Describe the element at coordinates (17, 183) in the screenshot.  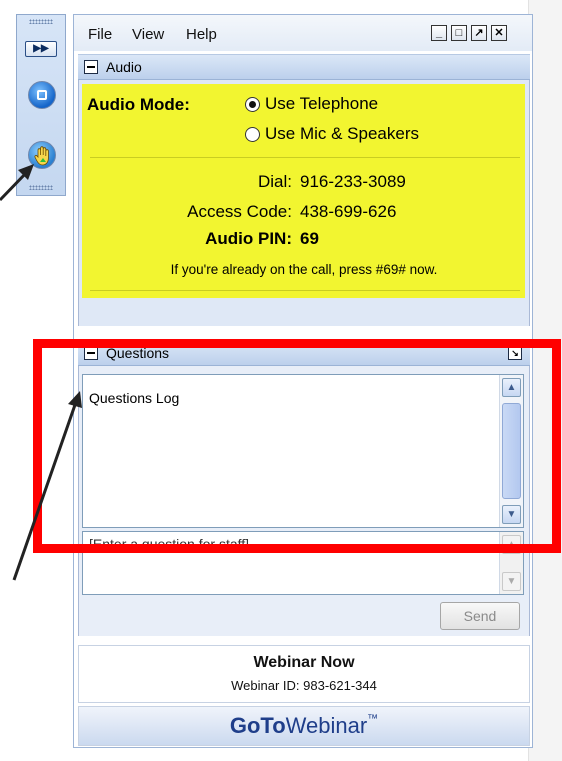
I see `arrow-to-raise-hand` at that location.